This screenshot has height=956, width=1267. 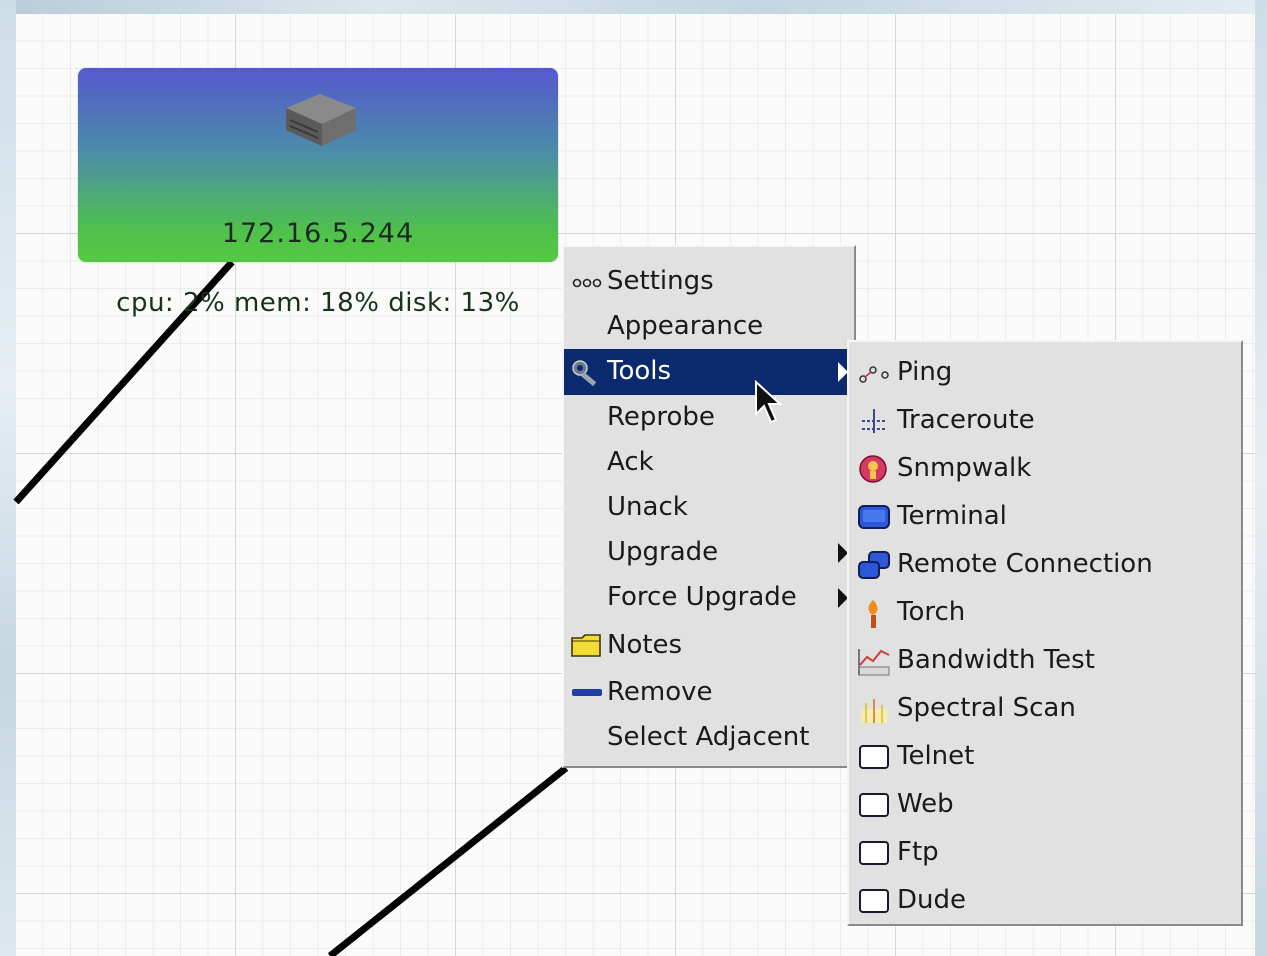 I want to click on ping-icon, so click(x=874, y=374).